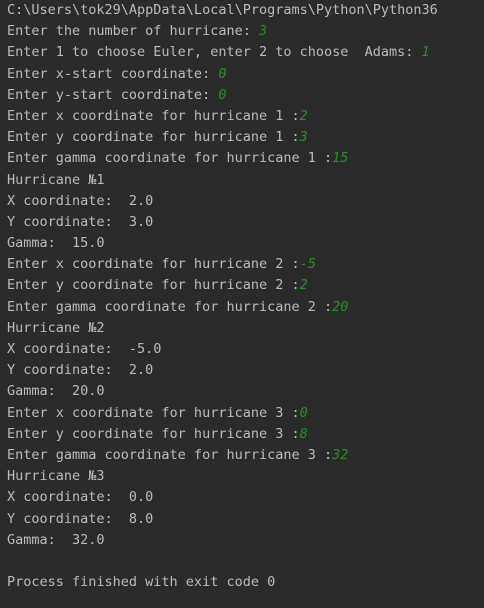 The width and height of the screenshot is (484, 608). Describe the element at coordinates (56, 243) in the screenshot. I see `output-text: Gamma: 15.0` at that location.